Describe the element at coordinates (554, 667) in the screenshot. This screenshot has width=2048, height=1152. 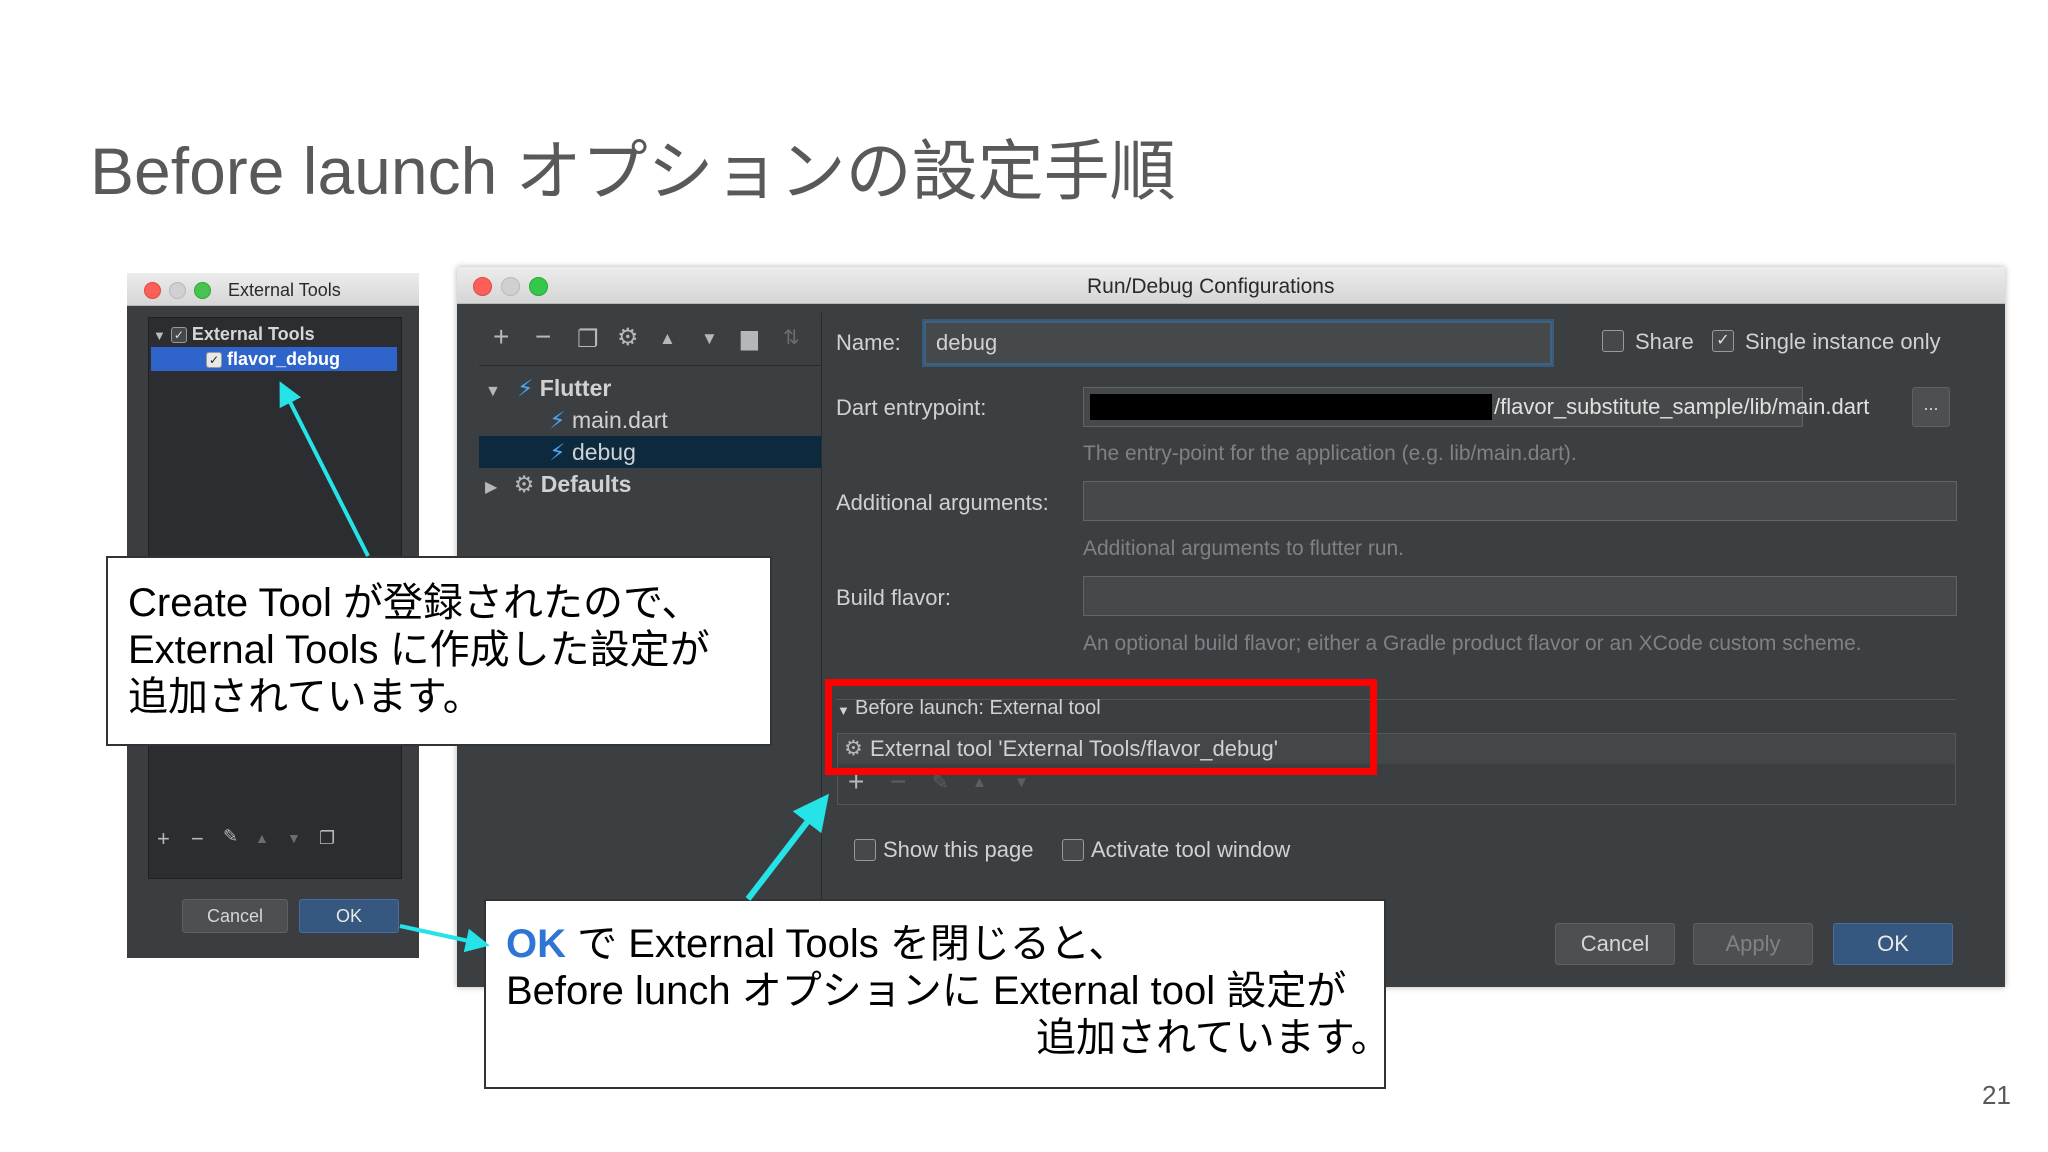
I see `arrows-layer` at that location.